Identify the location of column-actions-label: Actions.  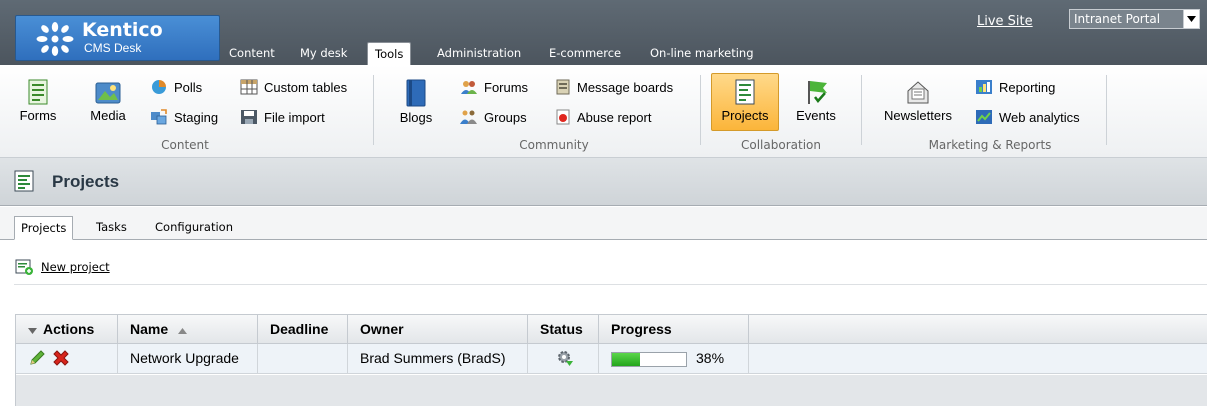
(69, 329).